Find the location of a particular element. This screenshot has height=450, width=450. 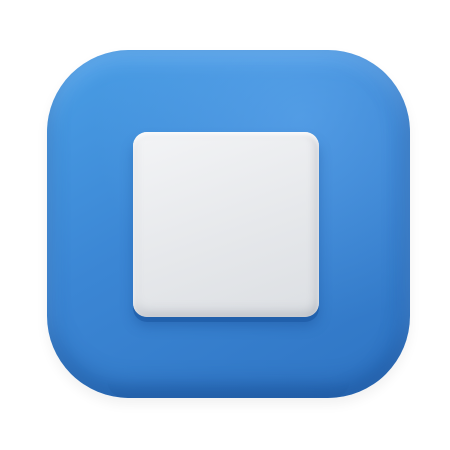

tile-bottom-edge is located at coordinates (228, 389).